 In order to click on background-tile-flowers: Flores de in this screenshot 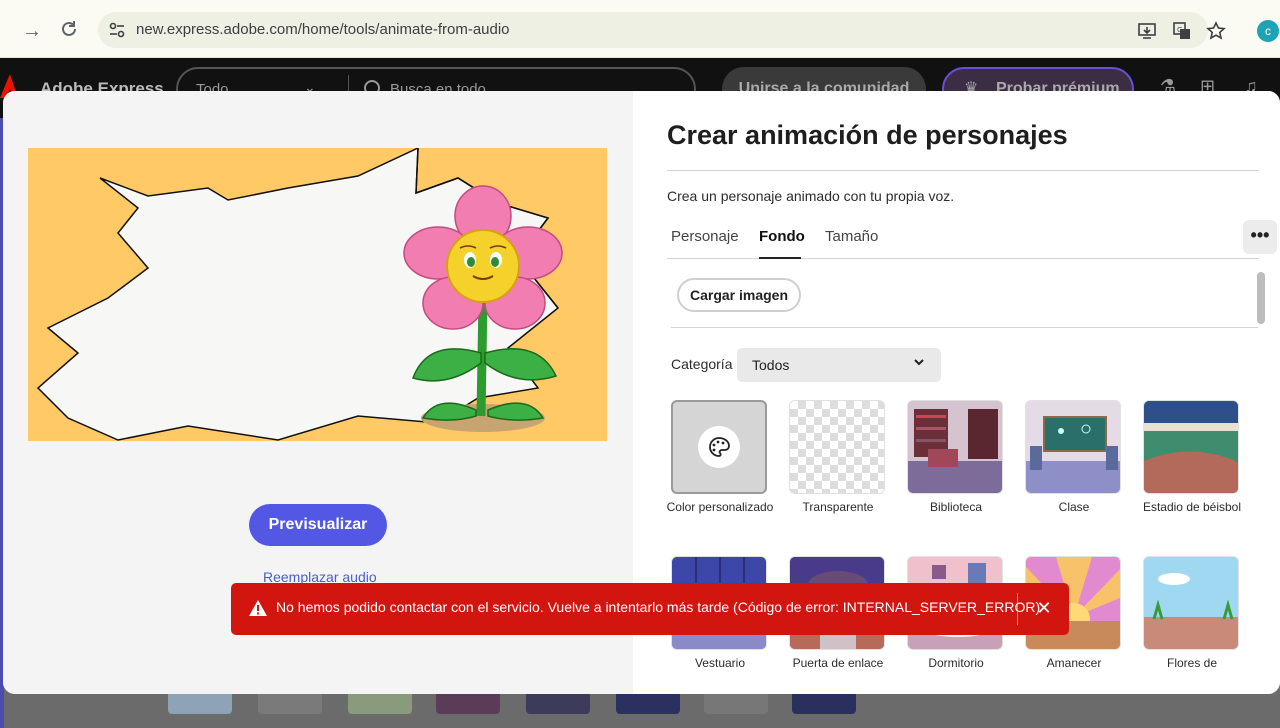, I will do `click(1192, 614)`.